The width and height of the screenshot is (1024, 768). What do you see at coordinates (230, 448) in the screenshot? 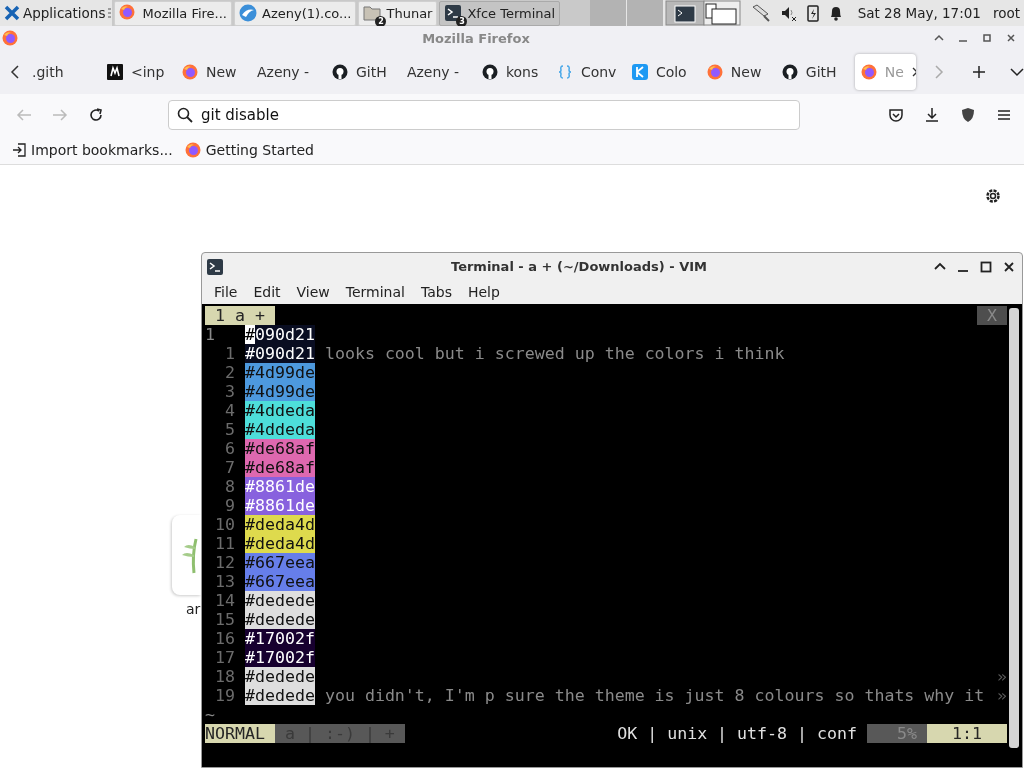
I see `line-number: 6` at bounding box center [230, 448].